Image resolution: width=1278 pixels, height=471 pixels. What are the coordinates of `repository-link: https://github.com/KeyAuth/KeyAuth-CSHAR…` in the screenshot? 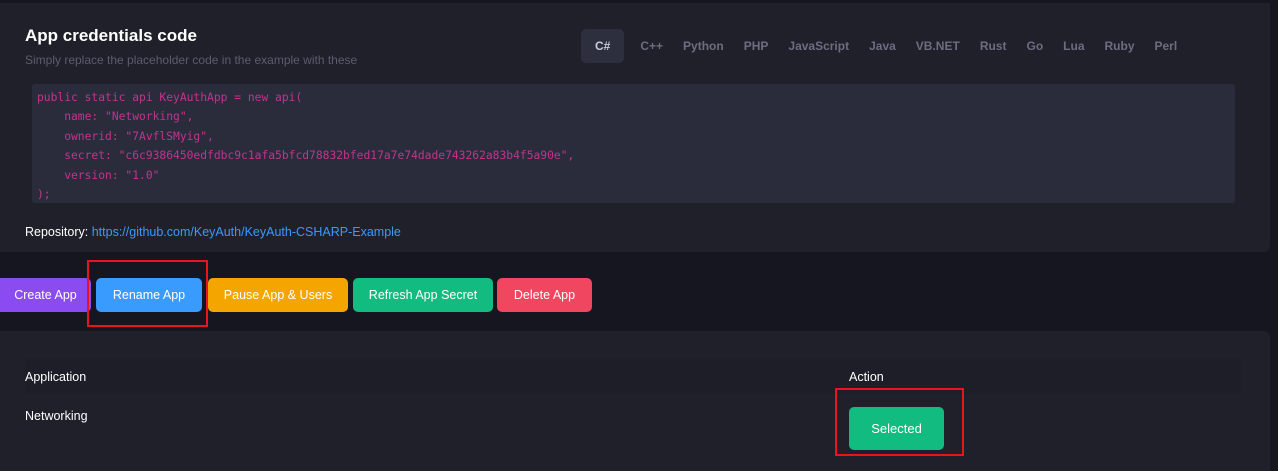 It's located at (246, 232).